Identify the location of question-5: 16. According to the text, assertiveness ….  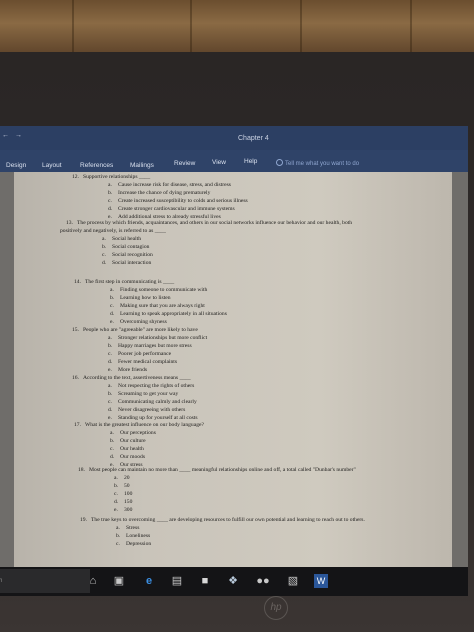
(131, 379).